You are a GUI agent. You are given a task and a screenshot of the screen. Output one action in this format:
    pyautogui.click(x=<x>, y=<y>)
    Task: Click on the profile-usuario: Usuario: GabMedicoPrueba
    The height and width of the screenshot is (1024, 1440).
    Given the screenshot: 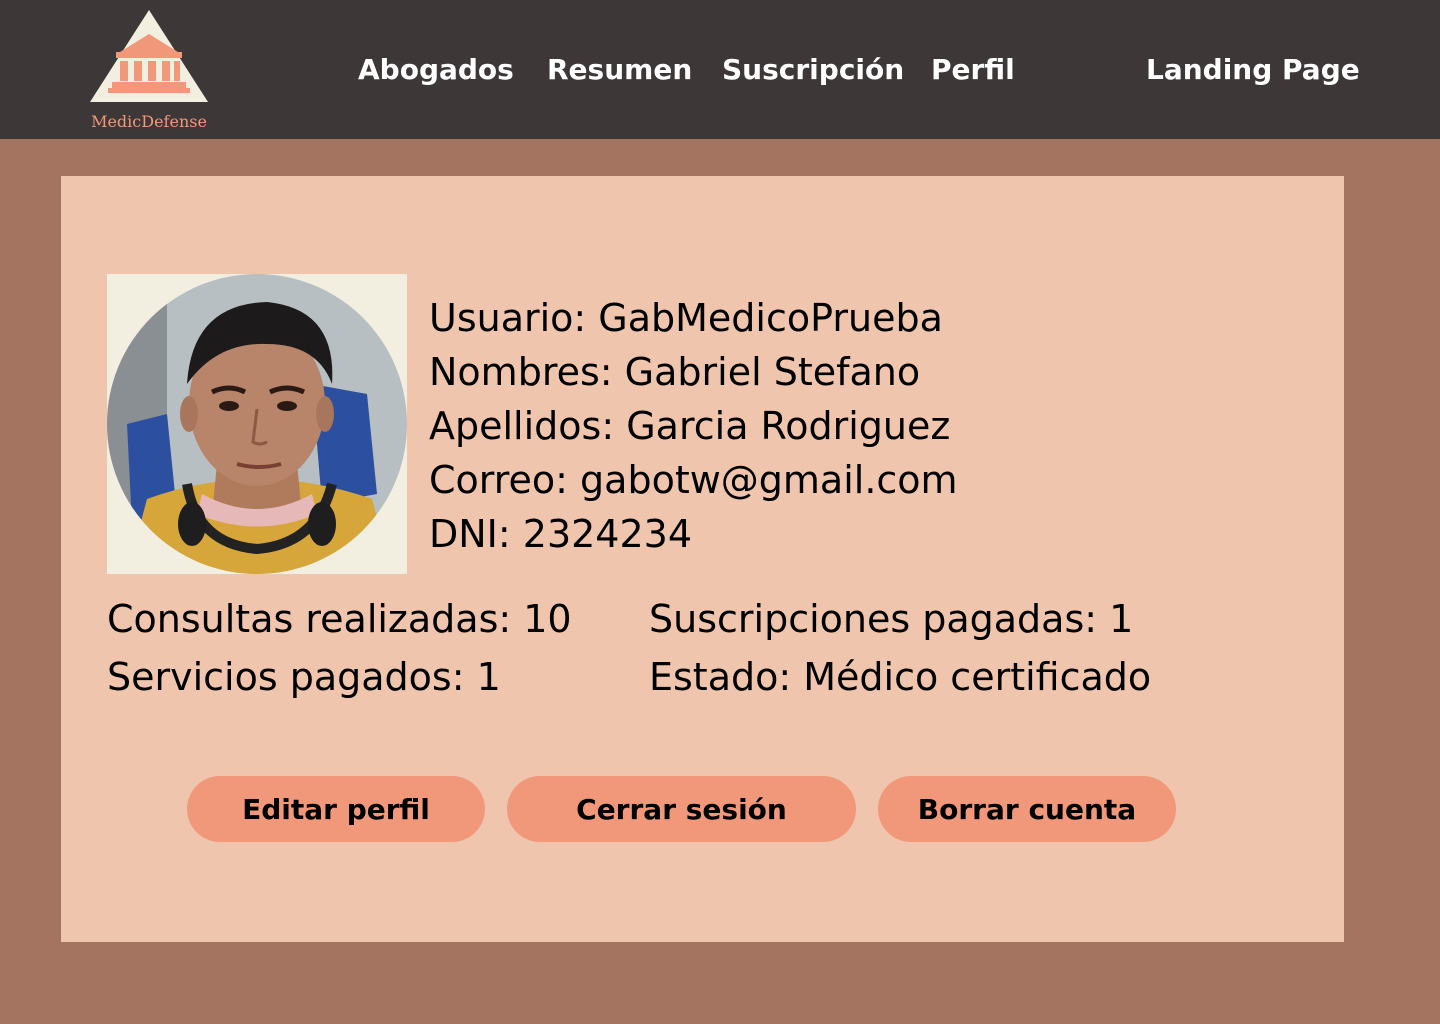 What is the action you would take?
    pyautogui.click(x=686, y=318)
    